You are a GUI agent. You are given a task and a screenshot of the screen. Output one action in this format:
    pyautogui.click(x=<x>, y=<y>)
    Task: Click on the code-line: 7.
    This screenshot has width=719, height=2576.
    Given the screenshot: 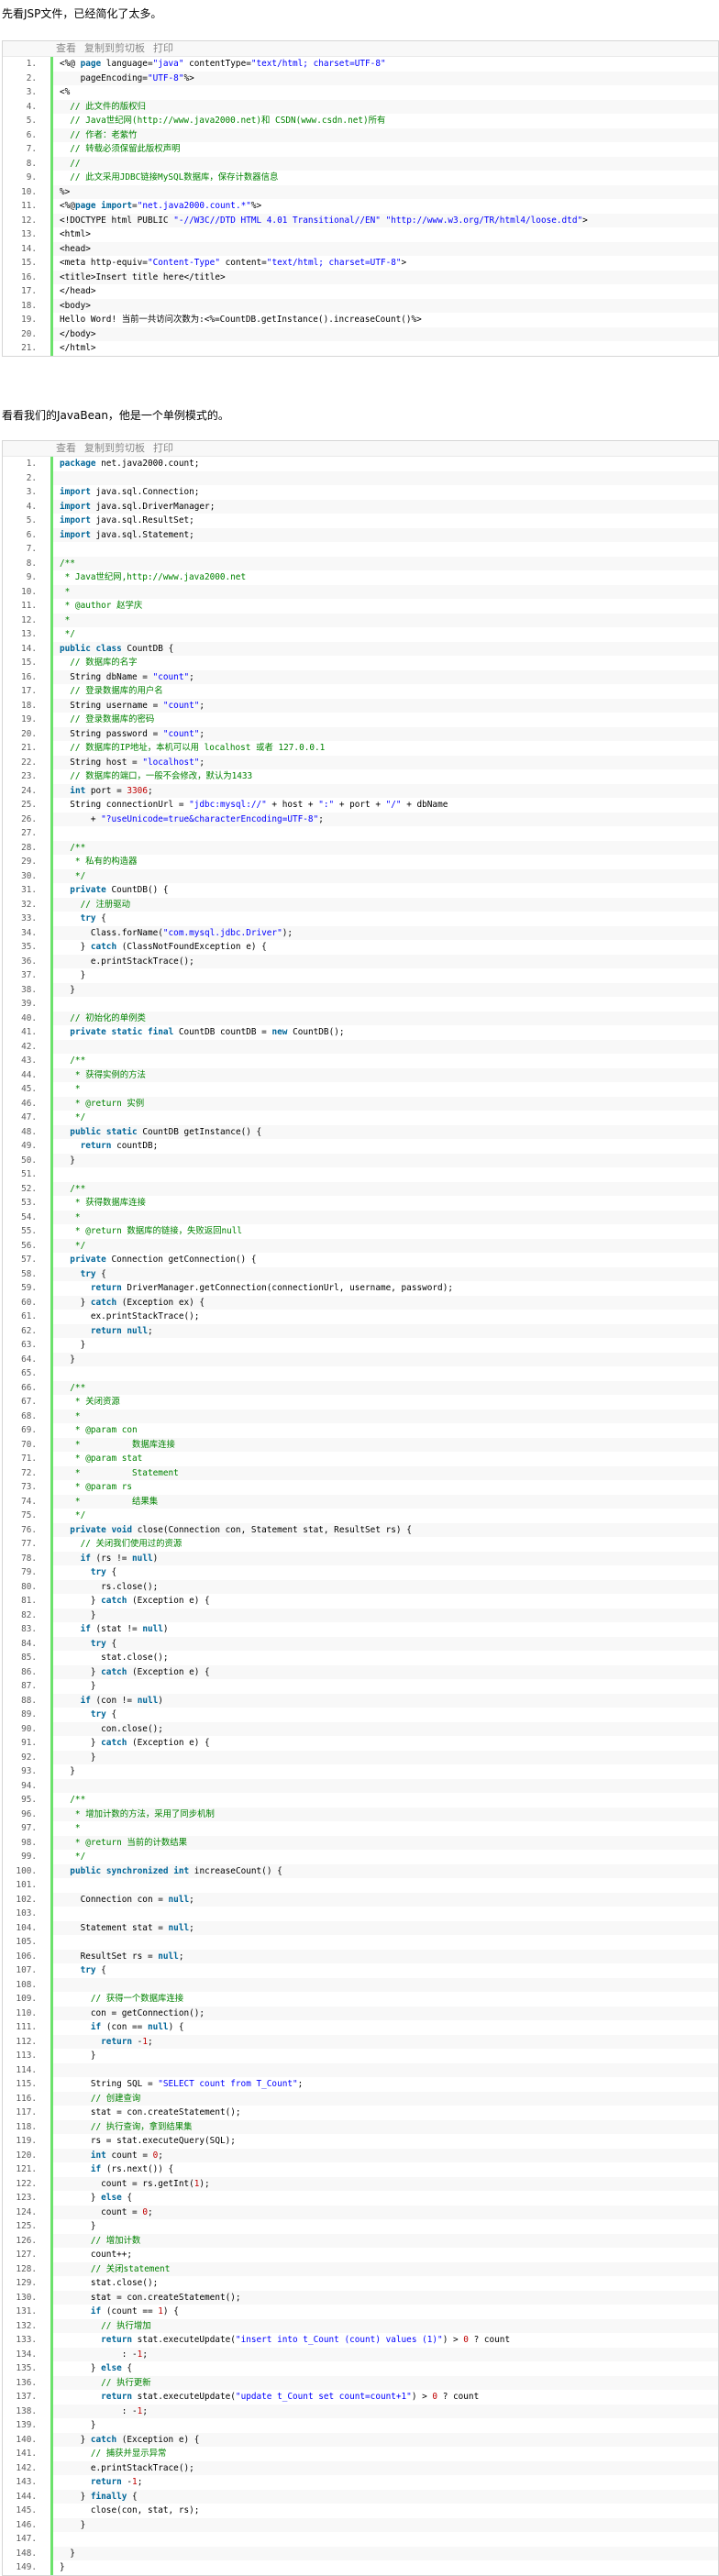 What is the action you would take?
    pyautogui.click(x=373, y=549)
    